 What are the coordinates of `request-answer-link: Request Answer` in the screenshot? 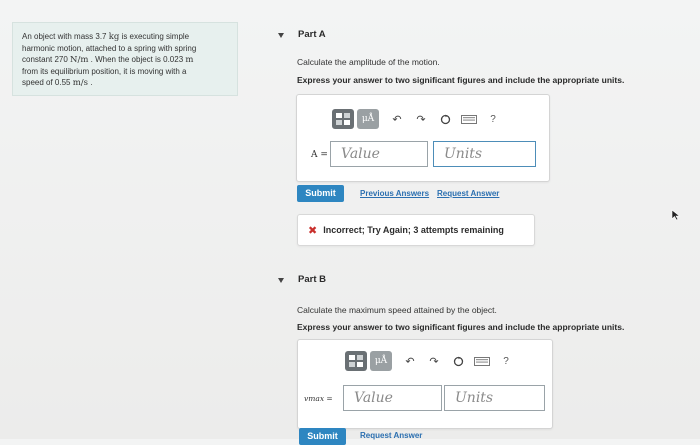 It's located at (468, 193).